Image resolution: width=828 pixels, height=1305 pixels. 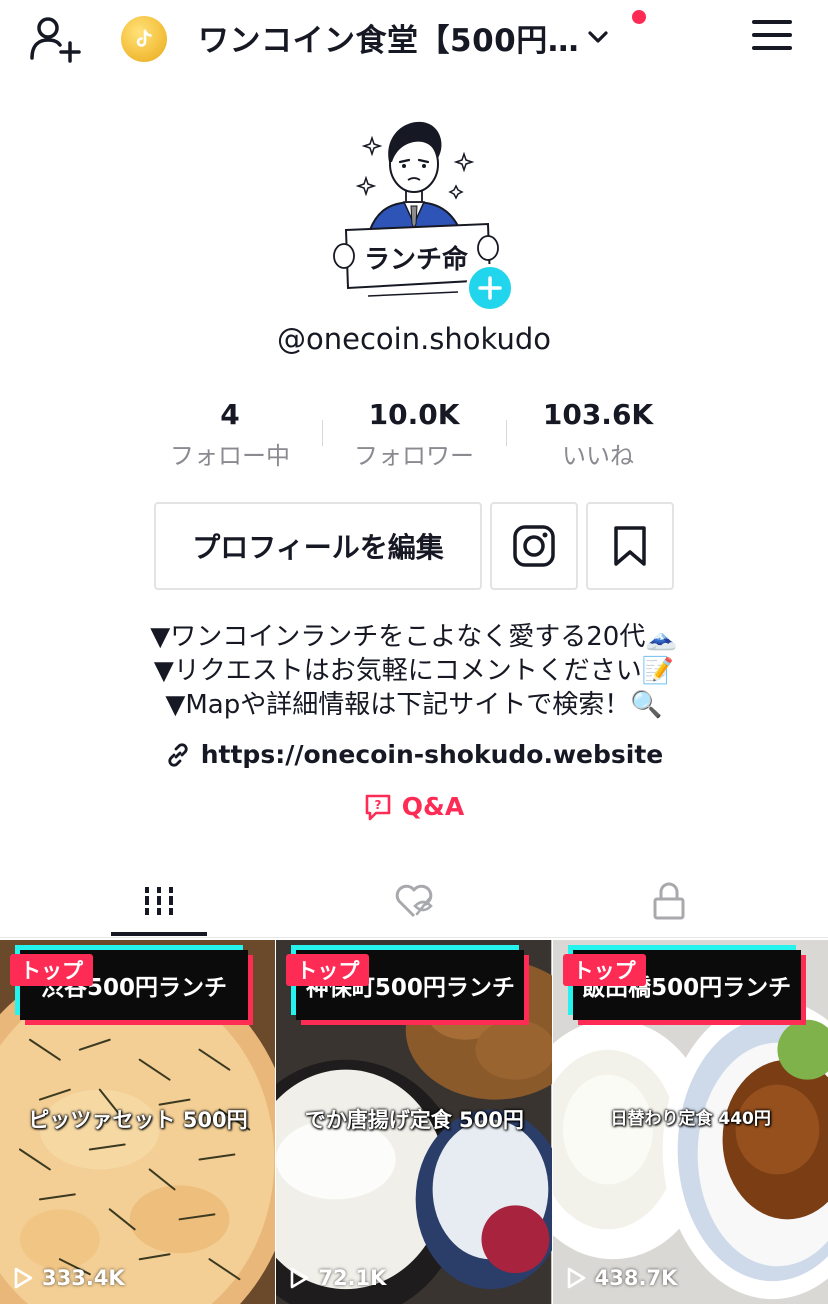 I want to click on favorites-button, so click(x=630, y=546).